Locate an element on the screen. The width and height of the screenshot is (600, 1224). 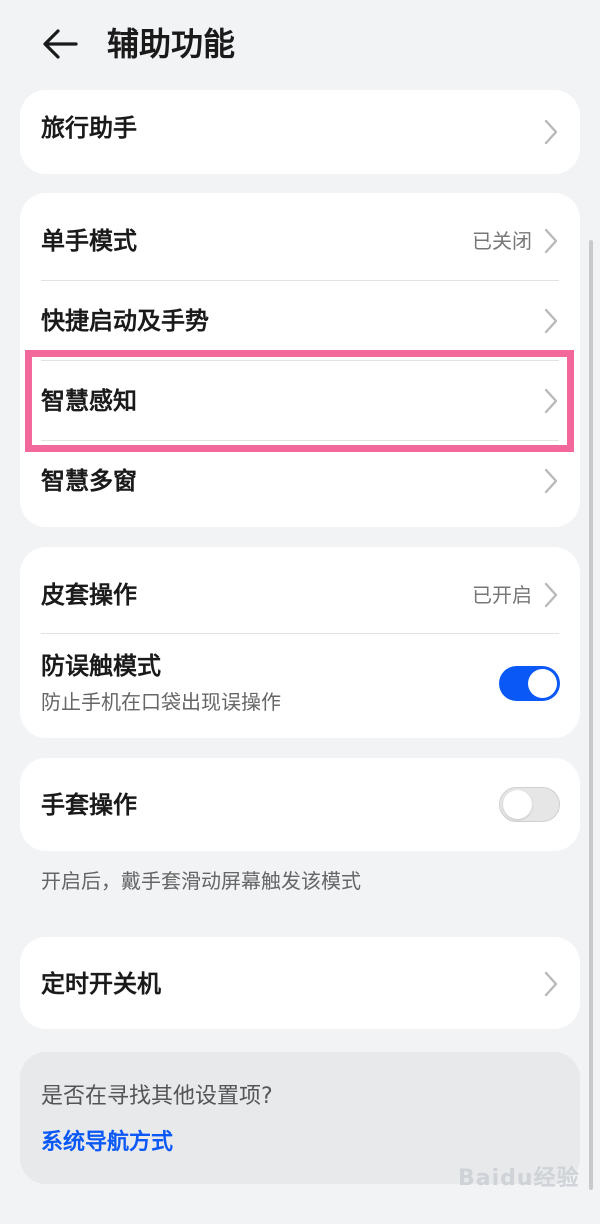
highlight-annotation-frame is located at coordinates (299, 401).